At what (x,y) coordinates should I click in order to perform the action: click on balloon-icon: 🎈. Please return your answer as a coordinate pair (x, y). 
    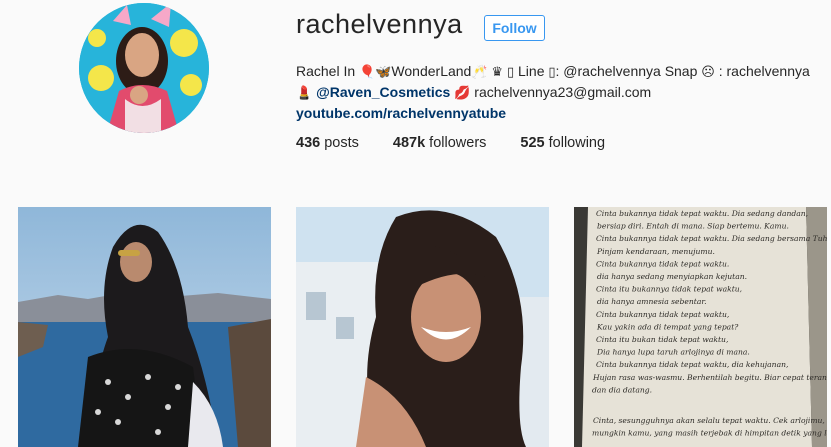
    Looking at the image, I should click on (367, 71).